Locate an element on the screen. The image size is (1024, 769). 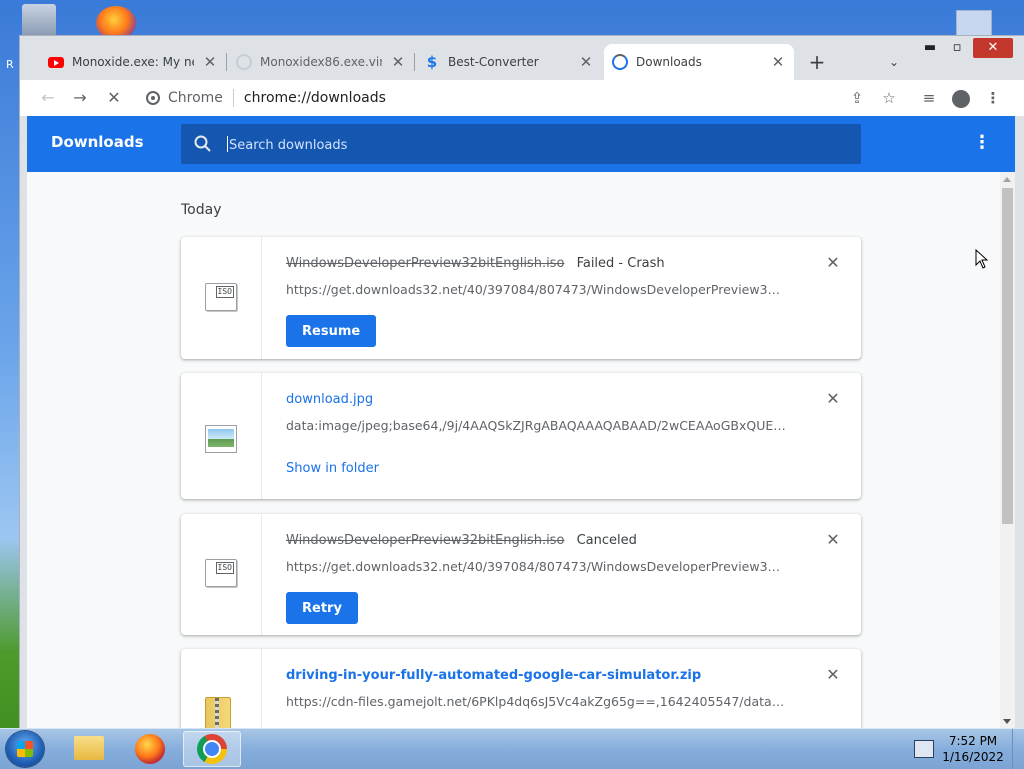
maximize-button: ▫ is located at coordinates (957, 48).